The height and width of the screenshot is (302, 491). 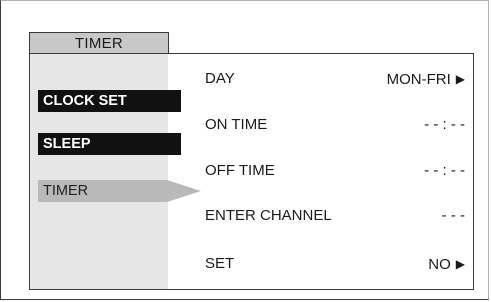 I want to click on setting-label-off-time: OFF TIME, so click(x=240, y=170).